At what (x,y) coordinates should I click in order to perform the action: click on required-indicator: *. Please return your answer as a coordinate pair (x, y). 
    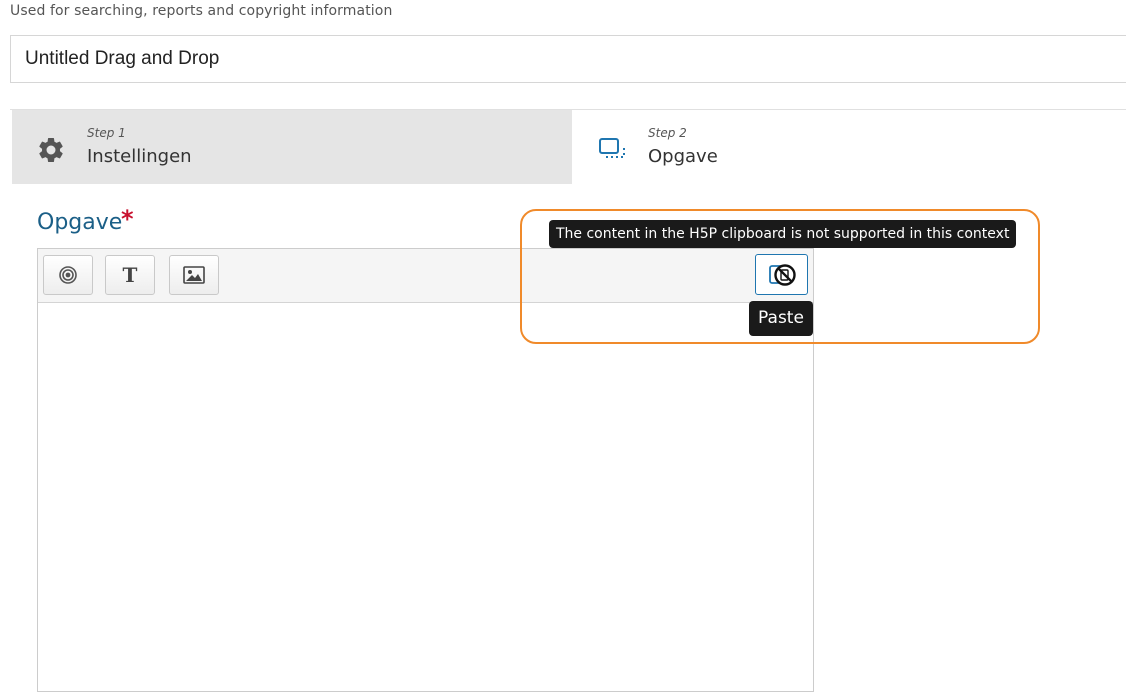
    Looking at the image, I should click on (127, 219).